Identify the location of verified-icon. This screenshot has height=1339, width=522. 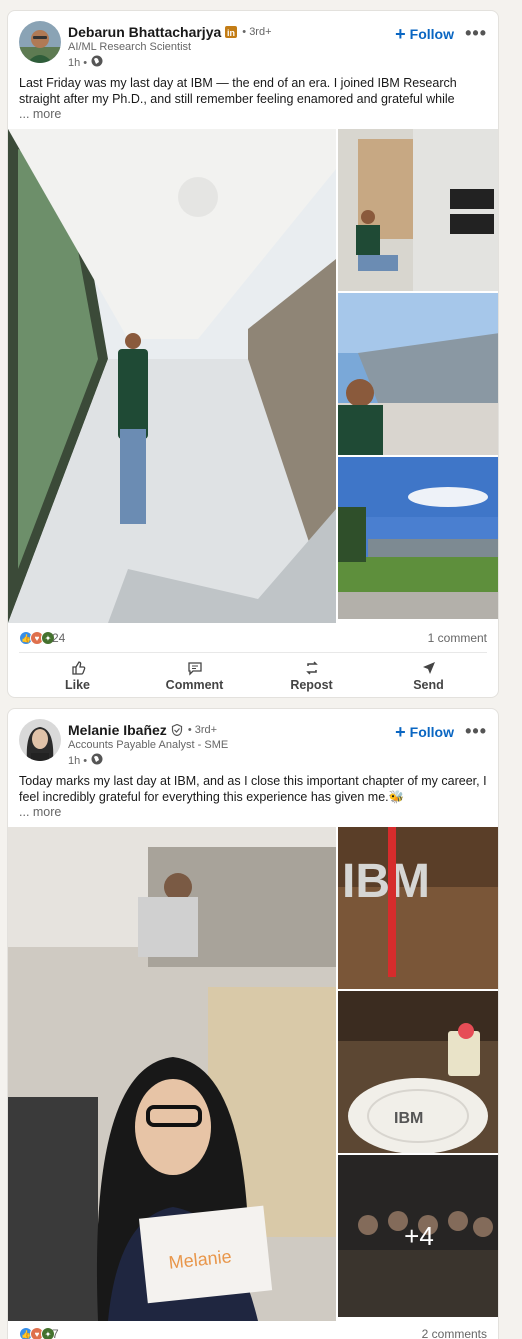
(177, 730).